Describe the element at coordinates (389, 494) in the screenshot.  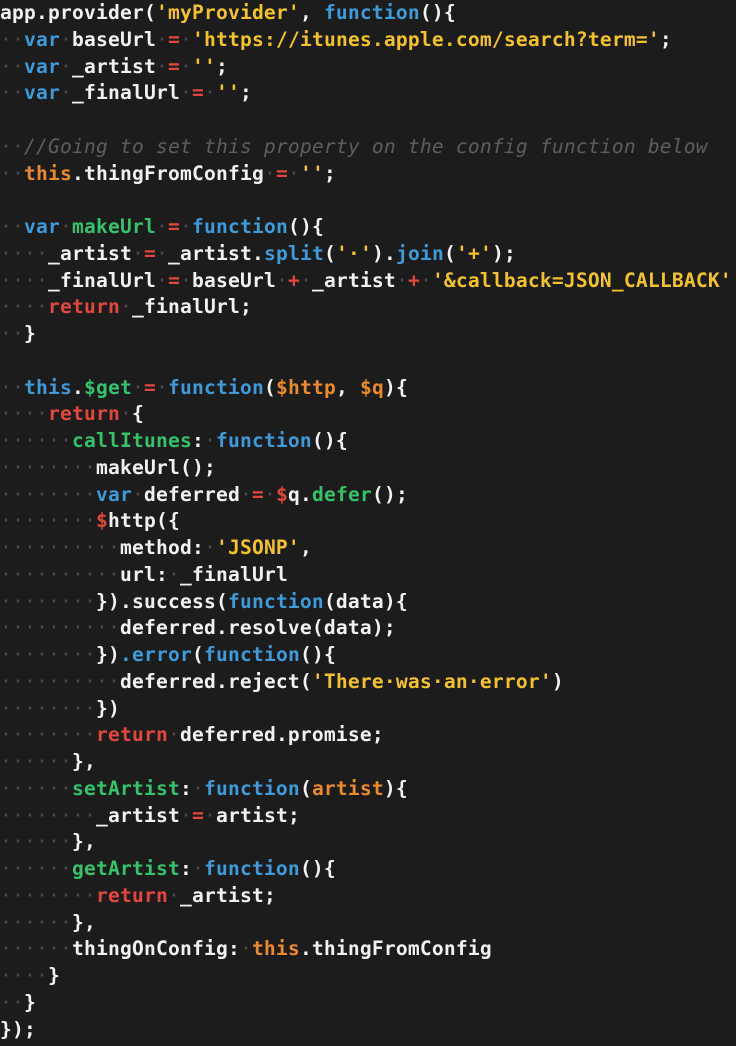
I see `code-text: ();` at that location.